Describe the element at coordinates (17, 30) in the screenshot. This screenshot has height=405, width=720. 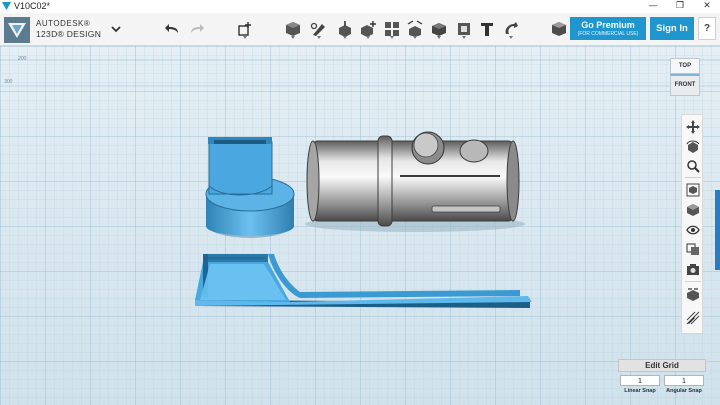
I see `app-logo` at that location.